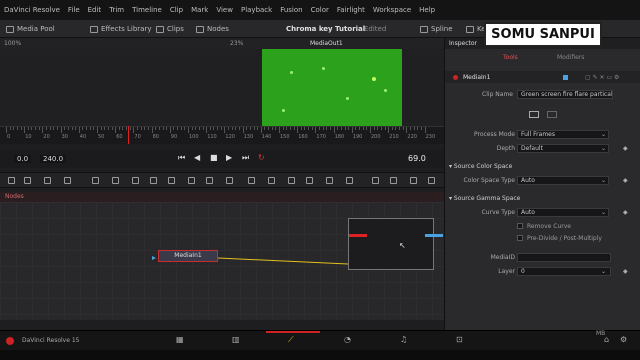 The height and width of the screenshot is (360, 640). I want to click on menu-color: Color, so click(320, 10).